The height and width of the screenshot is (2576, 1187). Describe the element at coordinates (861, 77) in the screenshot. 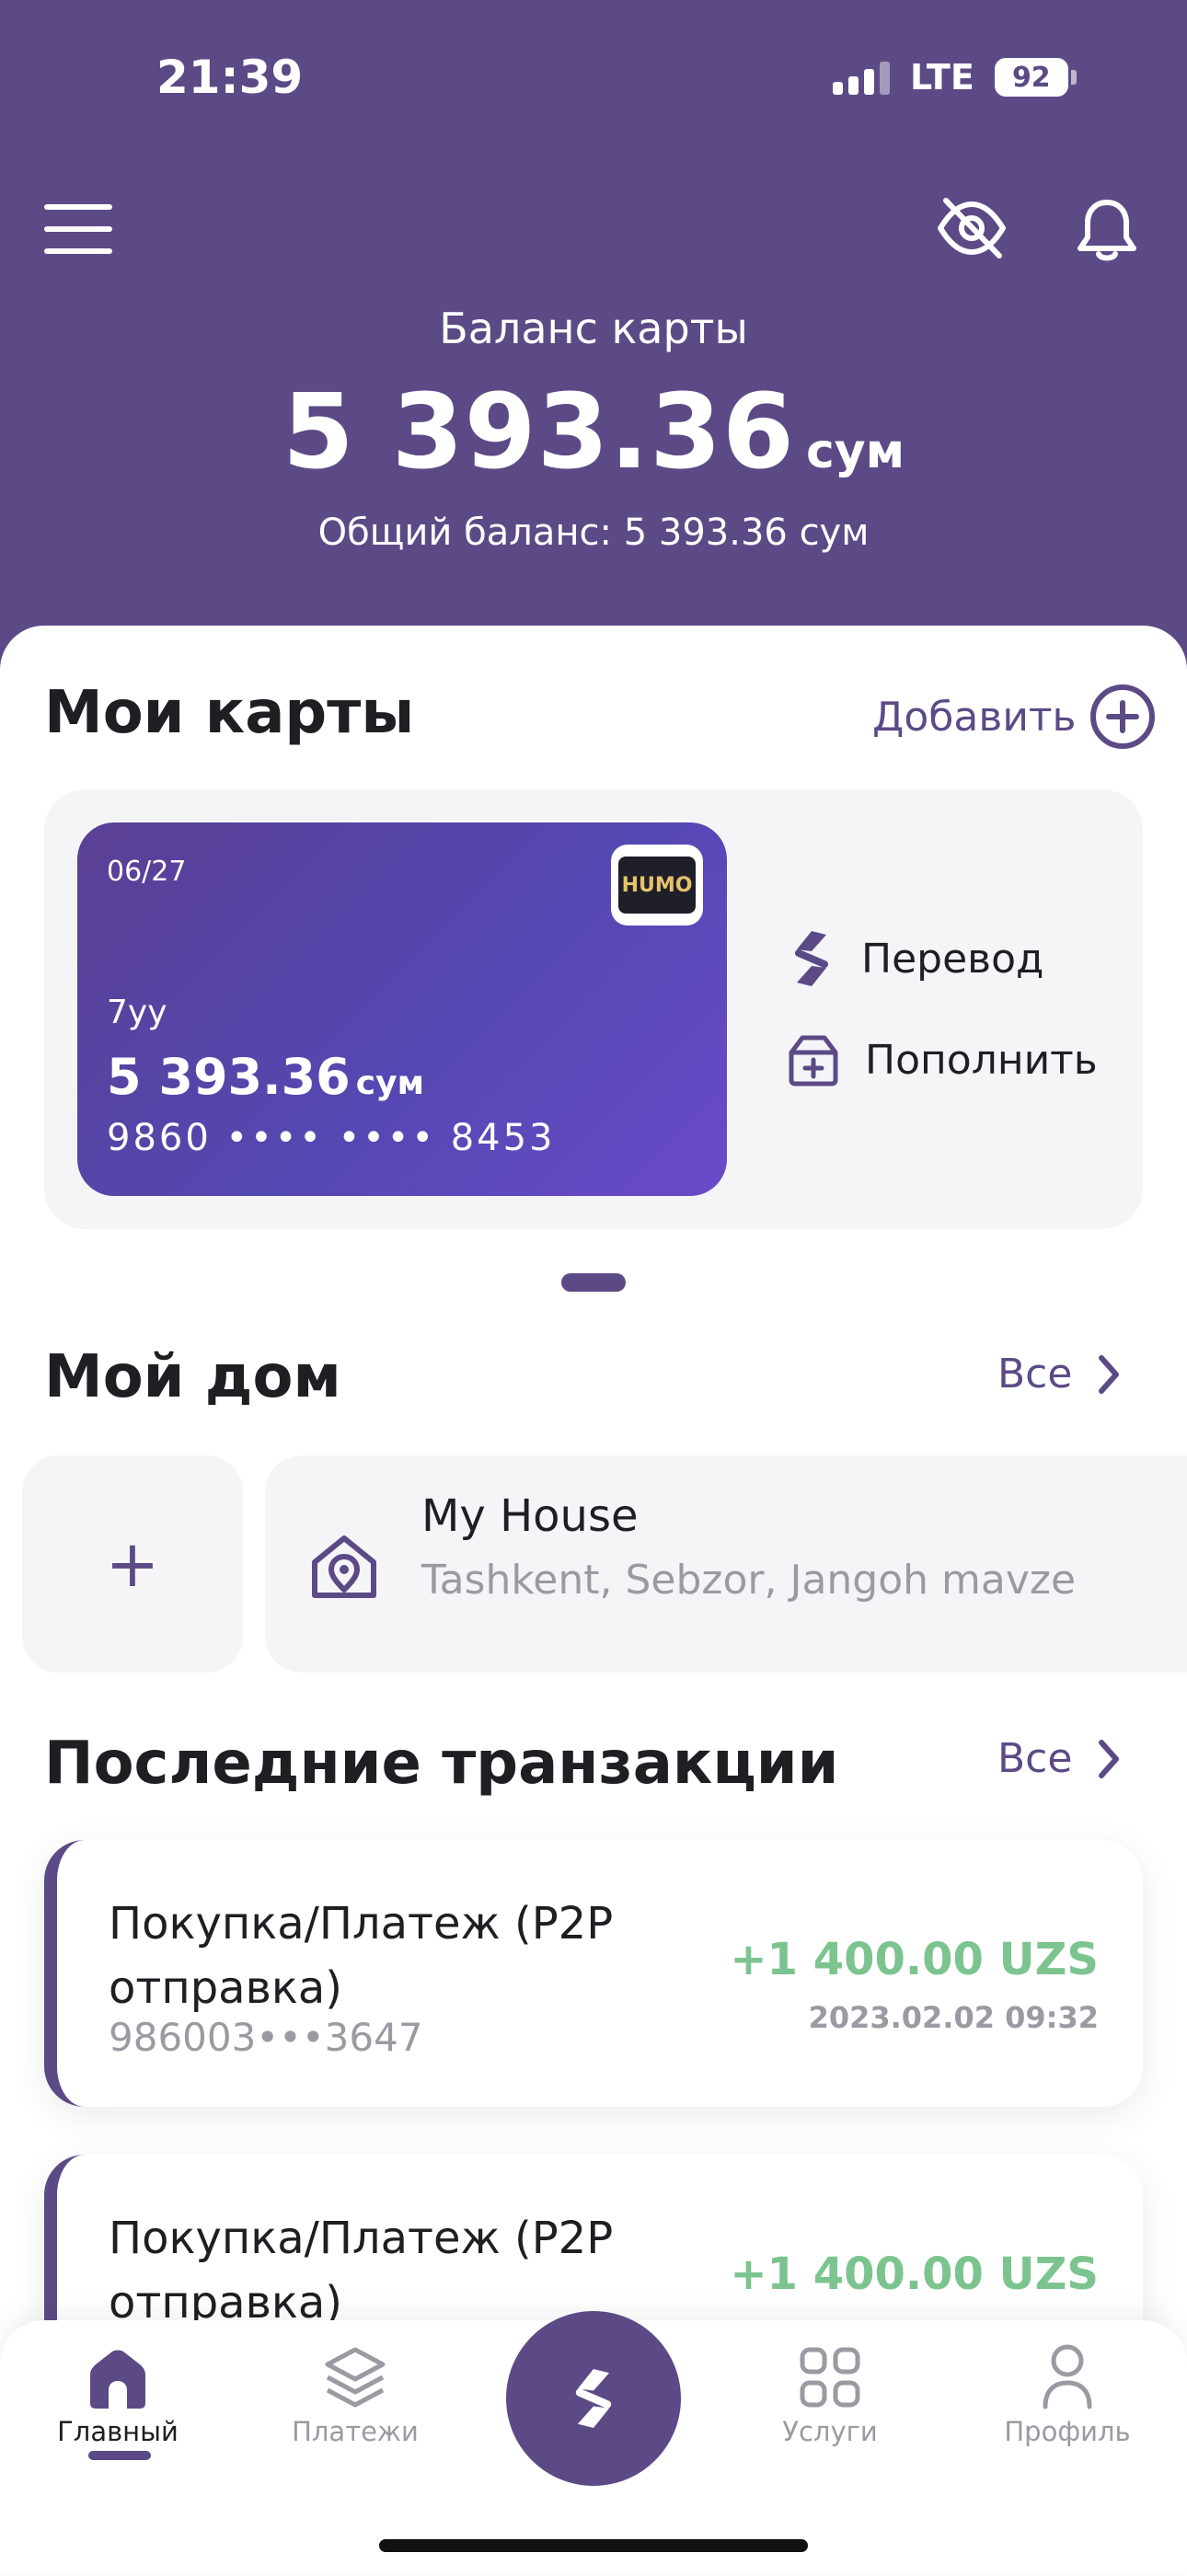

I see `signal-icon` at that location.